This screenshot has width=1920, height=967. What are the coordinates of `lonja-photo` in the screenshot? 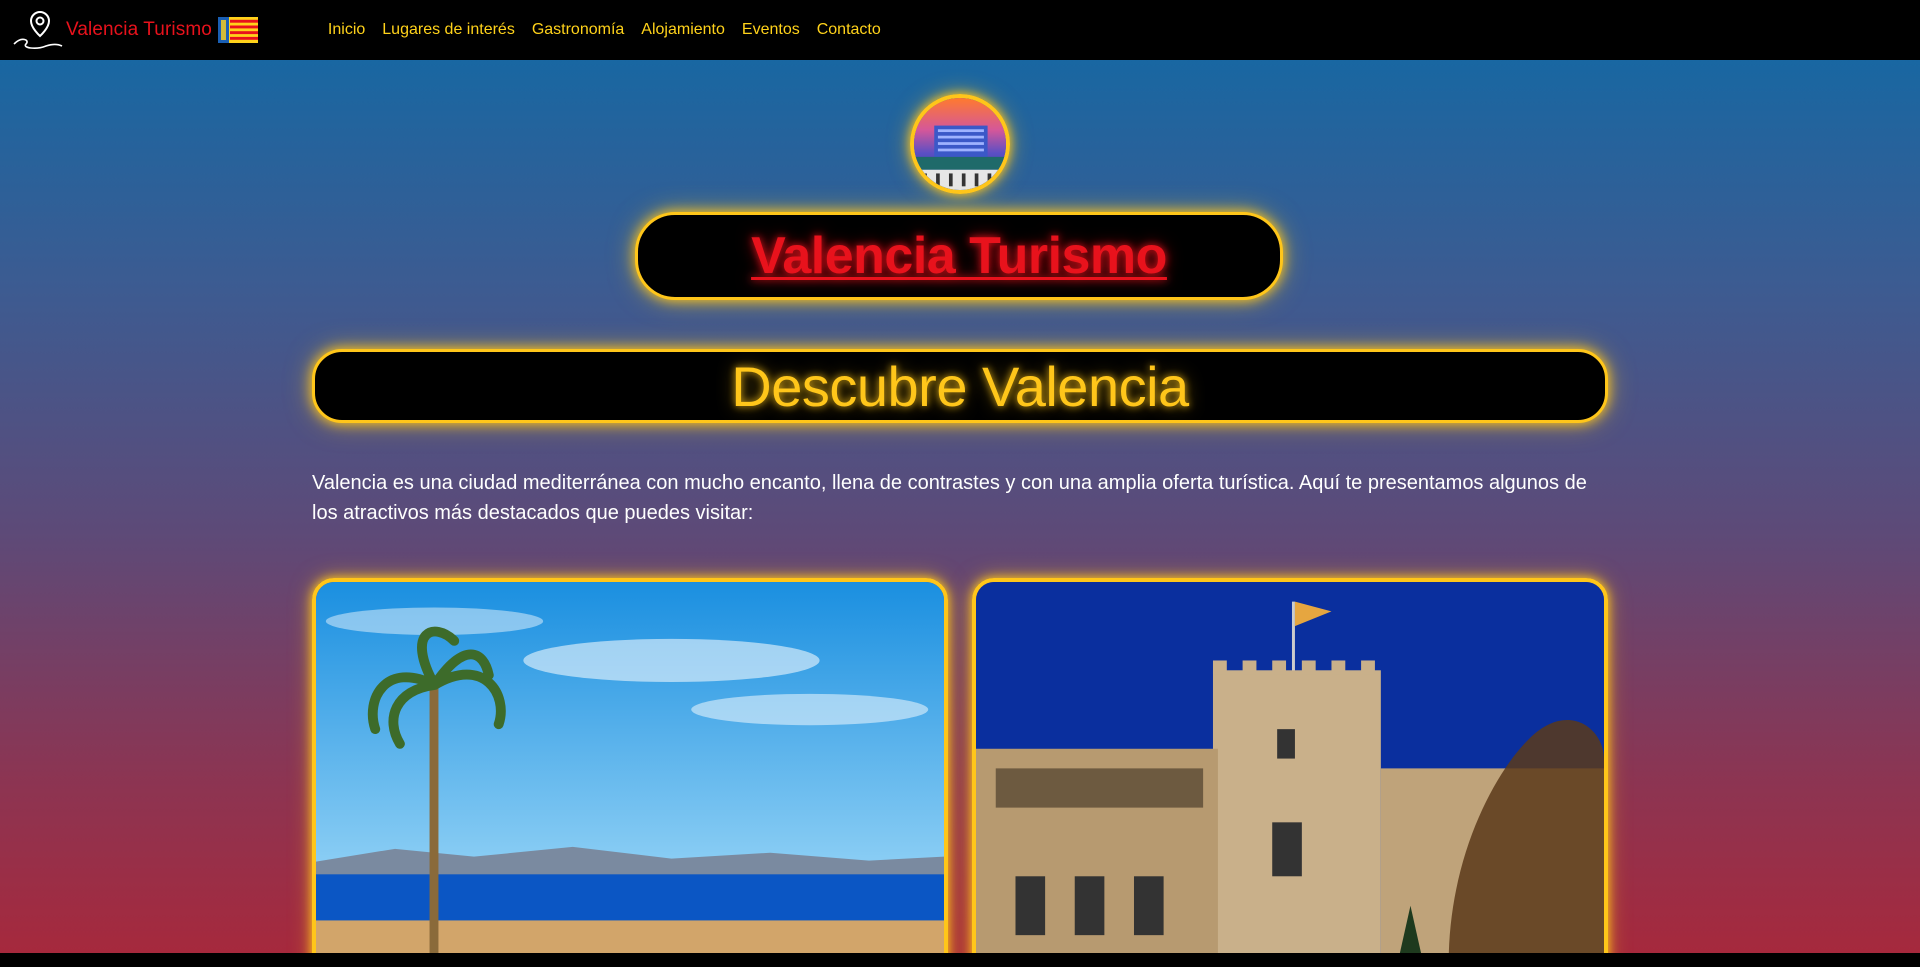 It's located at (1290, 774).